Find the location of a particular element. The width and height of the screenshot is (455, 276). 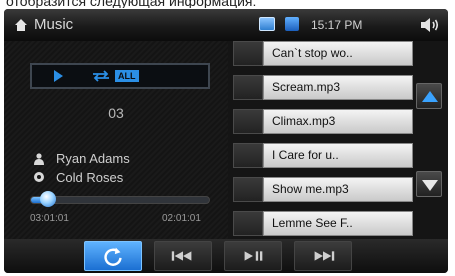

time-total: 02:01:01 is located at coordinates (181, 218).